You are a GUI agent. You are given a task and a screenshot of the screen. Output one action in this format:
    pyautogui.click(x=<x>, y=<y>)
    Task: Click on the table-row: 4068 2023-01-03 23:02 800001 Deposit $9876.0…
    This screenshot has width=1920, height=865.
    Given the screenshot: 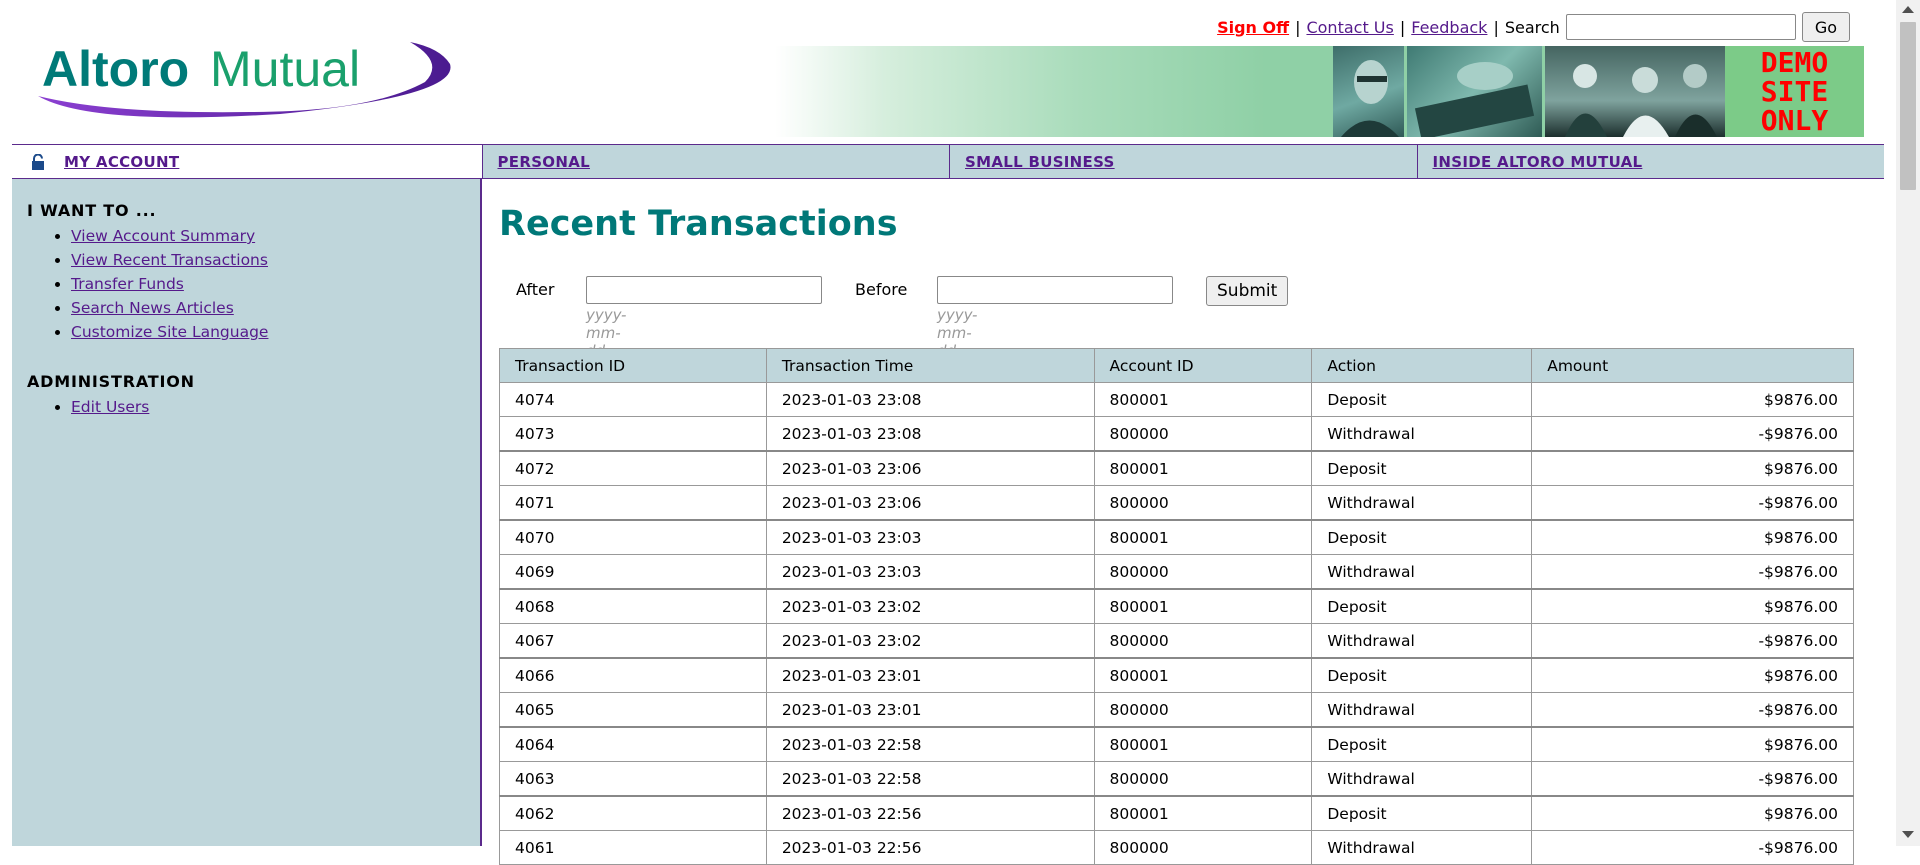 What is the action you would take?
    pyautogui.click(x=1176, y=606)
    